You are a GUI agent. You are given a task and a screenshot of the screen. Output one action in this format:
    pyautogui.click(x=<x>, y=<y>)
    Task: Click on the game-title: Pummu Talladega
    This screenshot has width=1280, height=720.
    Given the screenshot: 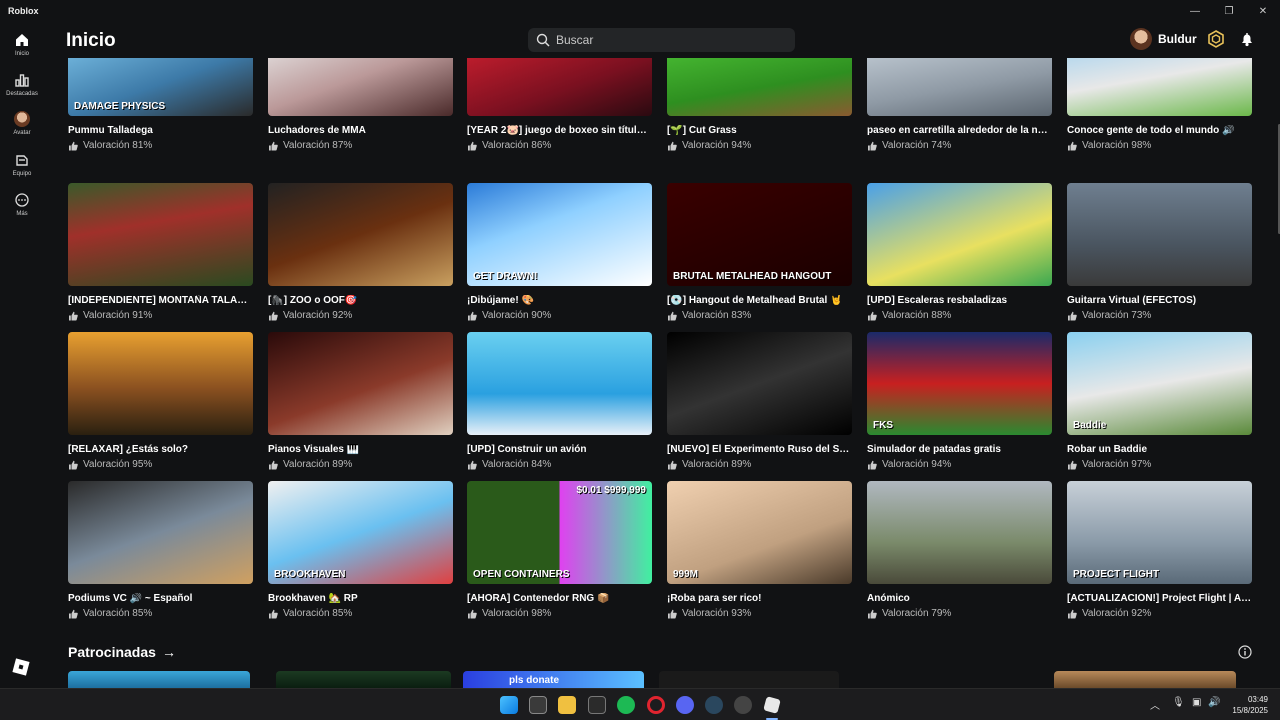 What is the action you would take?
    pyautogui.click(x=160, y=130)
    